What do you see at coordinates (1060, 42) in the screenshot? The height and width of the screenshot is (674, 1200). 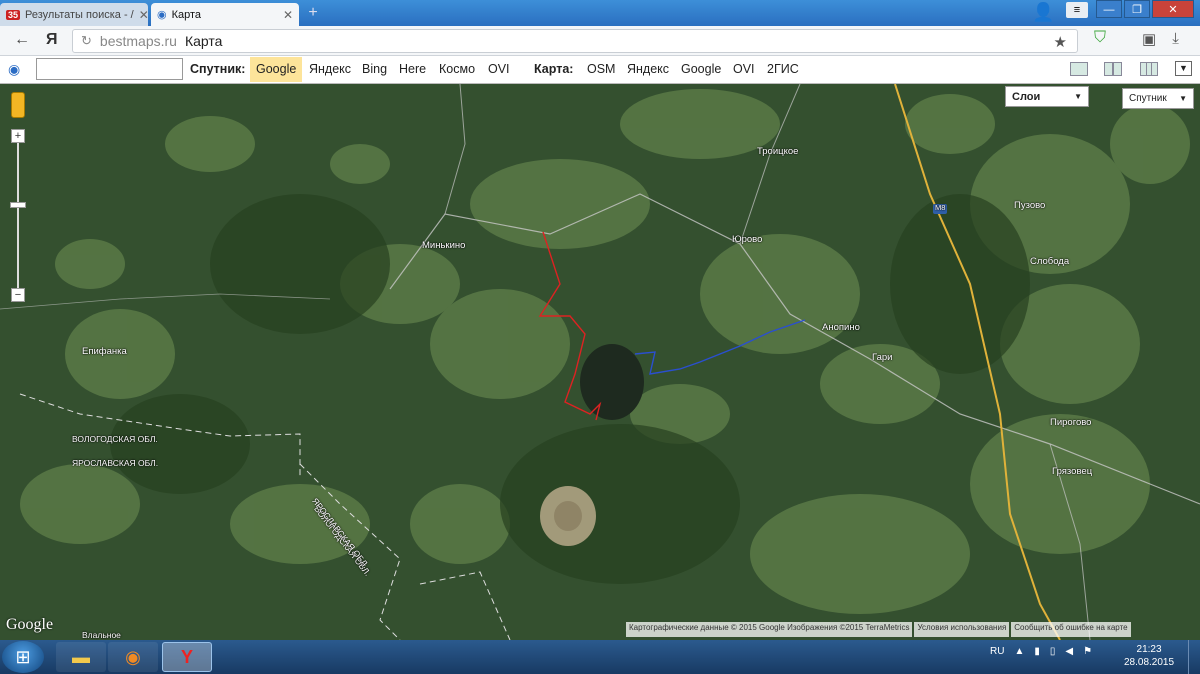 I see `bookmark-star-icon: ★` at bounding box center [1060, 42].